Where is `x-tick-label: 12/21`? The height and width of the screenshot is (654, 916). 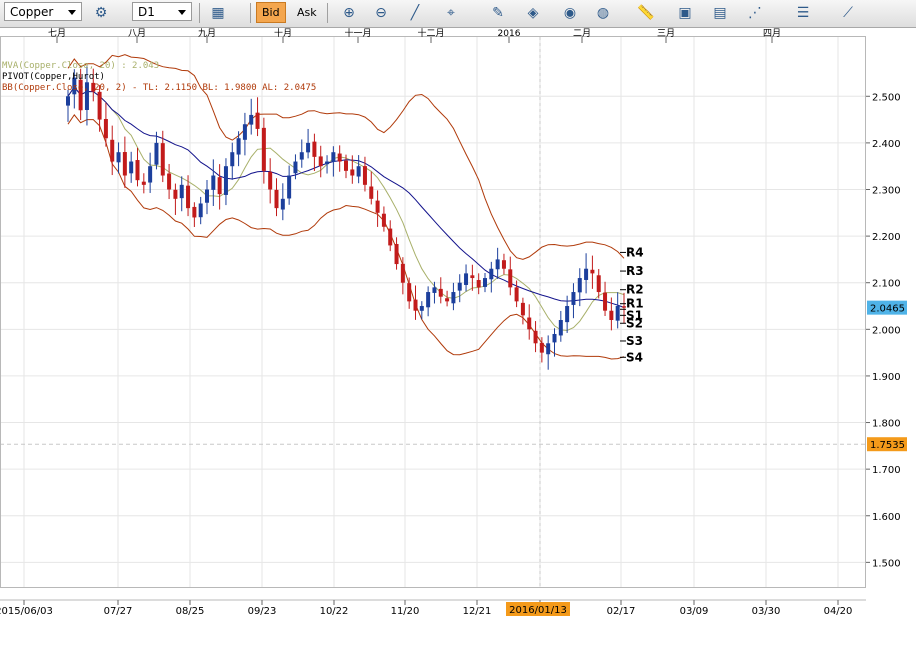 x-tick-label: 12/21 is located at coordinates (477, 611).